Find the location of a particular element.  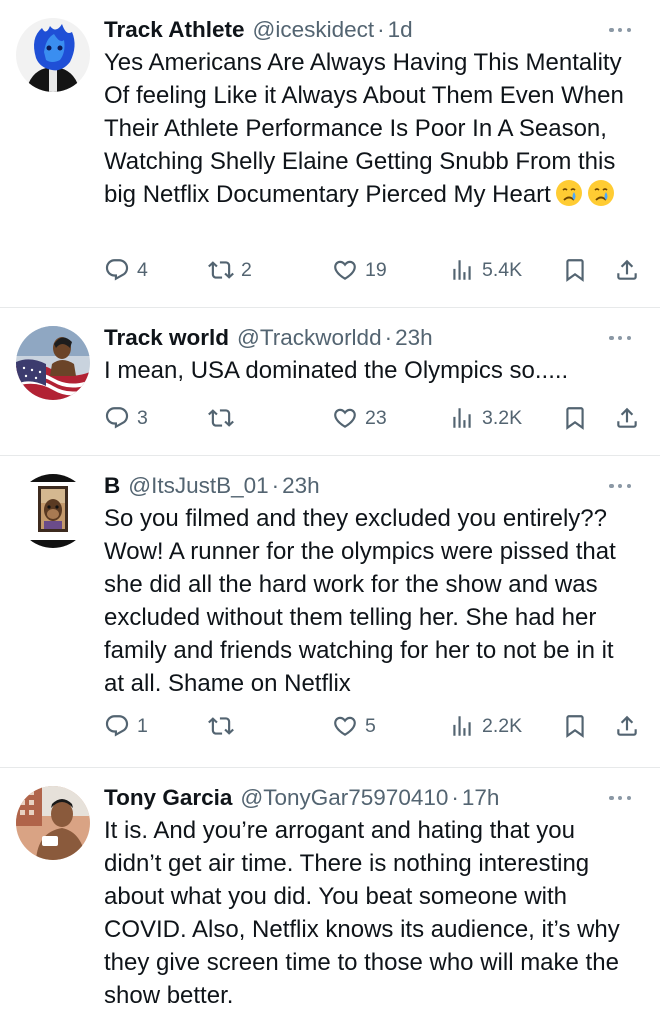

views-button: 5.4K is located at coordinates (485, 270).